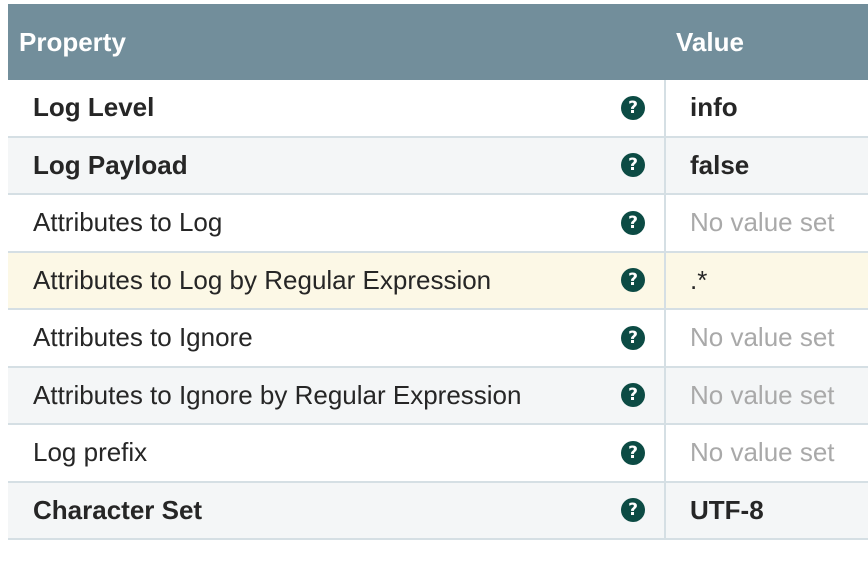  Describe the element at coordinates (438, 511) in the screenshot. I see `table-row-character-set: Character Set ? UTF-8` at that location.